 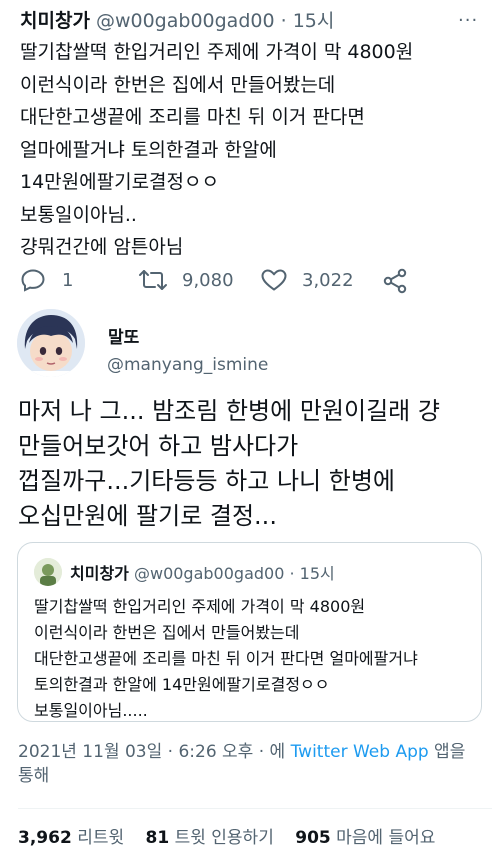 What do you see at coordinates (386, 838) in the screenshot?
I see `likes-label: 마음에 들어요` at bounding box center [386, 838].